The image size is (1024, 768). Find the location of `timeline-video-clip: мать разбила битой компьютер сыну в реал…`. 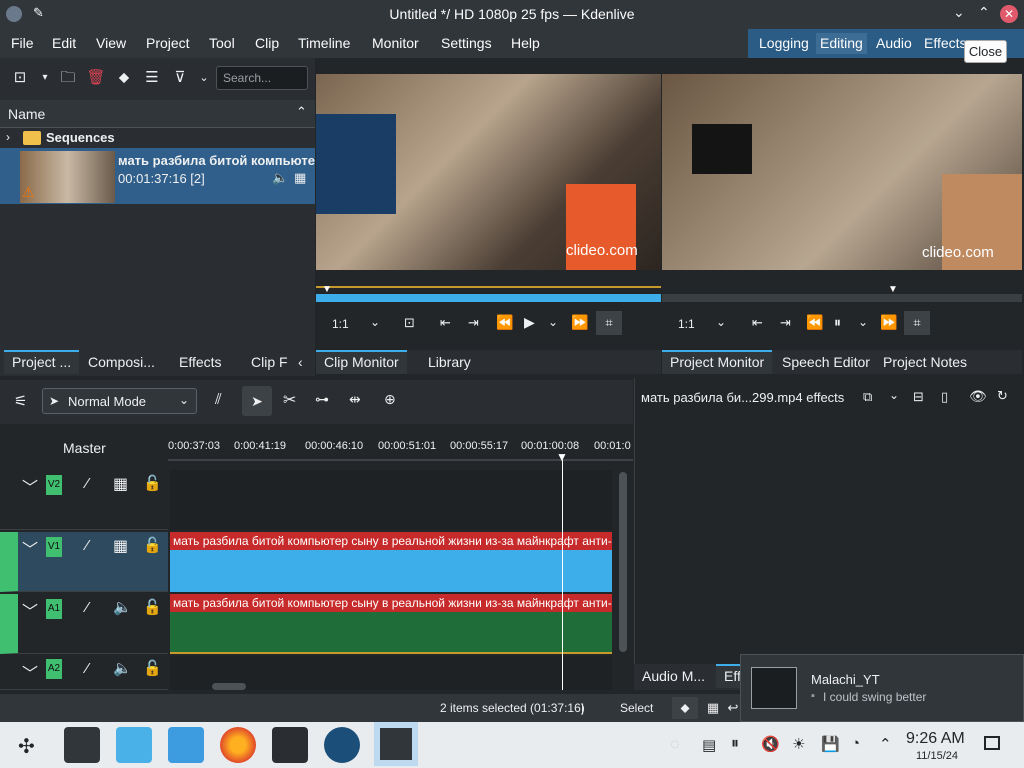

timeline-video-clip: мать разбила битой компьютер сыну в реал… is located at coordinates (391, 562).